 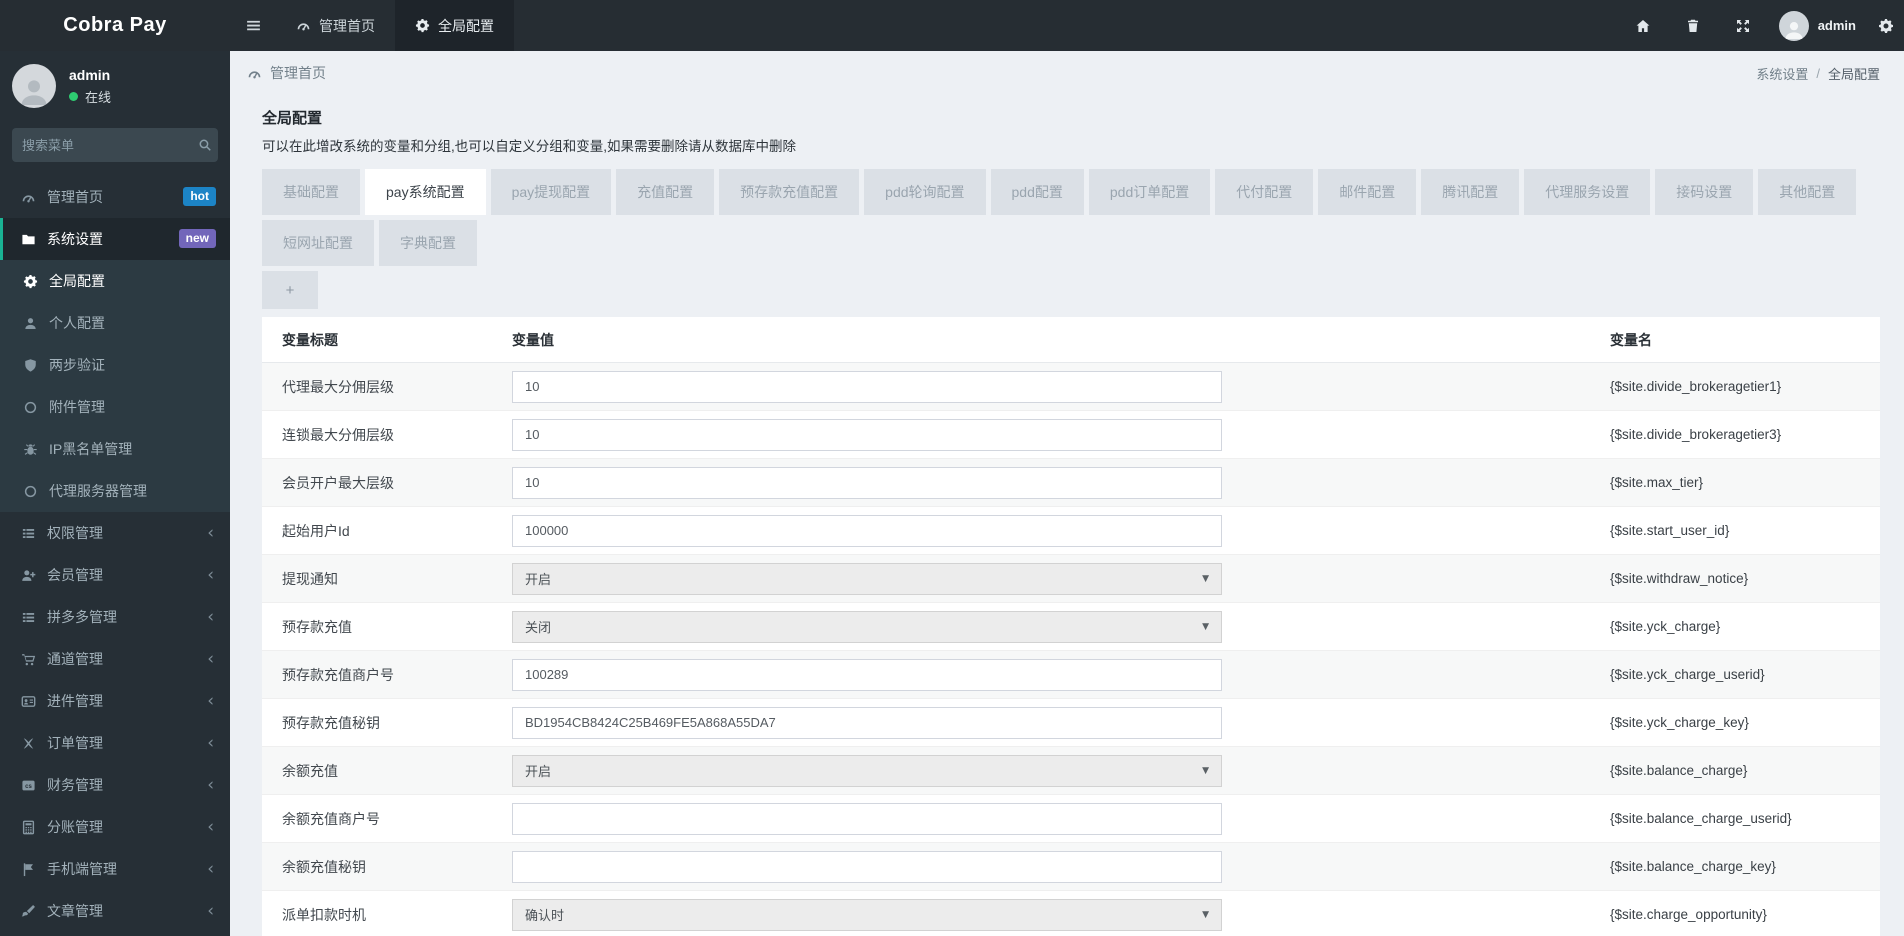 I want to click on row-select-field: 确认时 ▼, so click(x=867, y=914).